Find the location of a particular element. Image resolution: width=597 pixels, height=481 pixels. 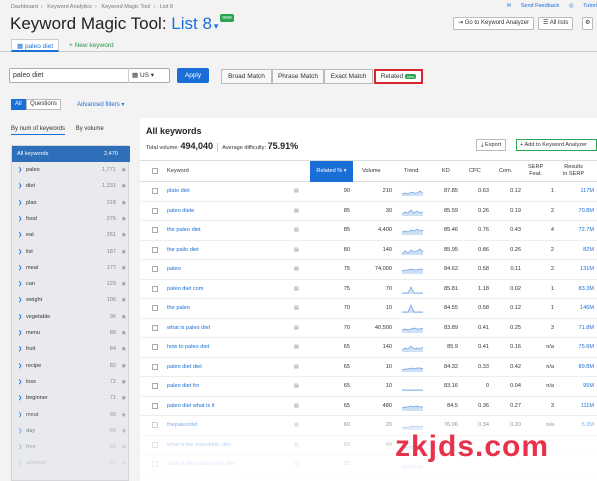

select-all-checkbox is located at coordinates (155, 171).